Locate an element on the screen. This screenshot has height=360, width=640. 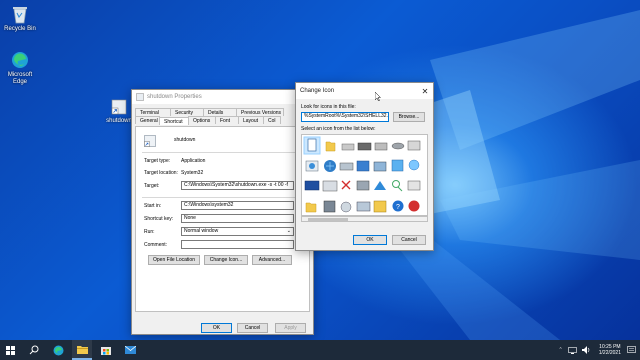
taskbar-mail is located at coordinates (130, 350).